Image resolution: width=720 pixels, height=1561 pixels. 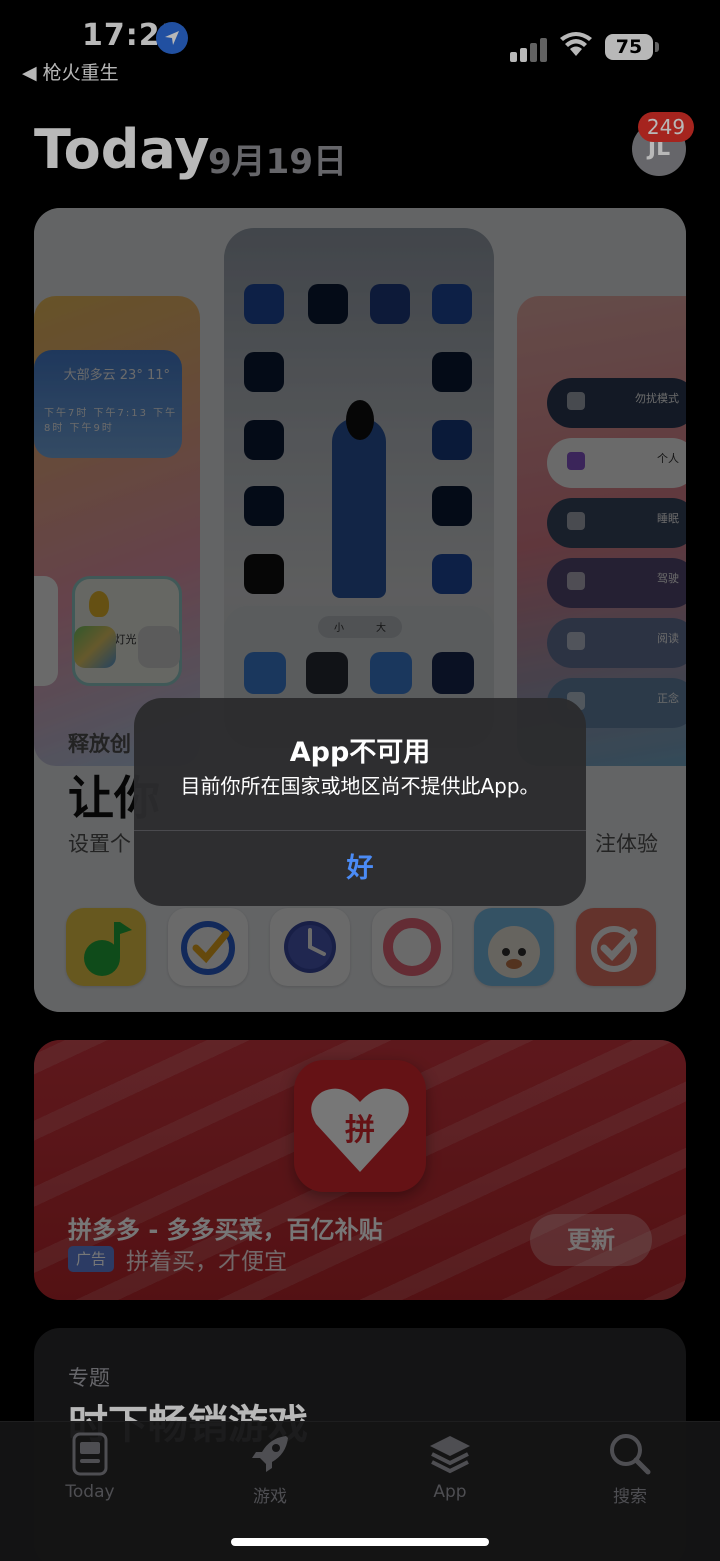 I want to click on home-indicator, so click(x=360, y=1542).